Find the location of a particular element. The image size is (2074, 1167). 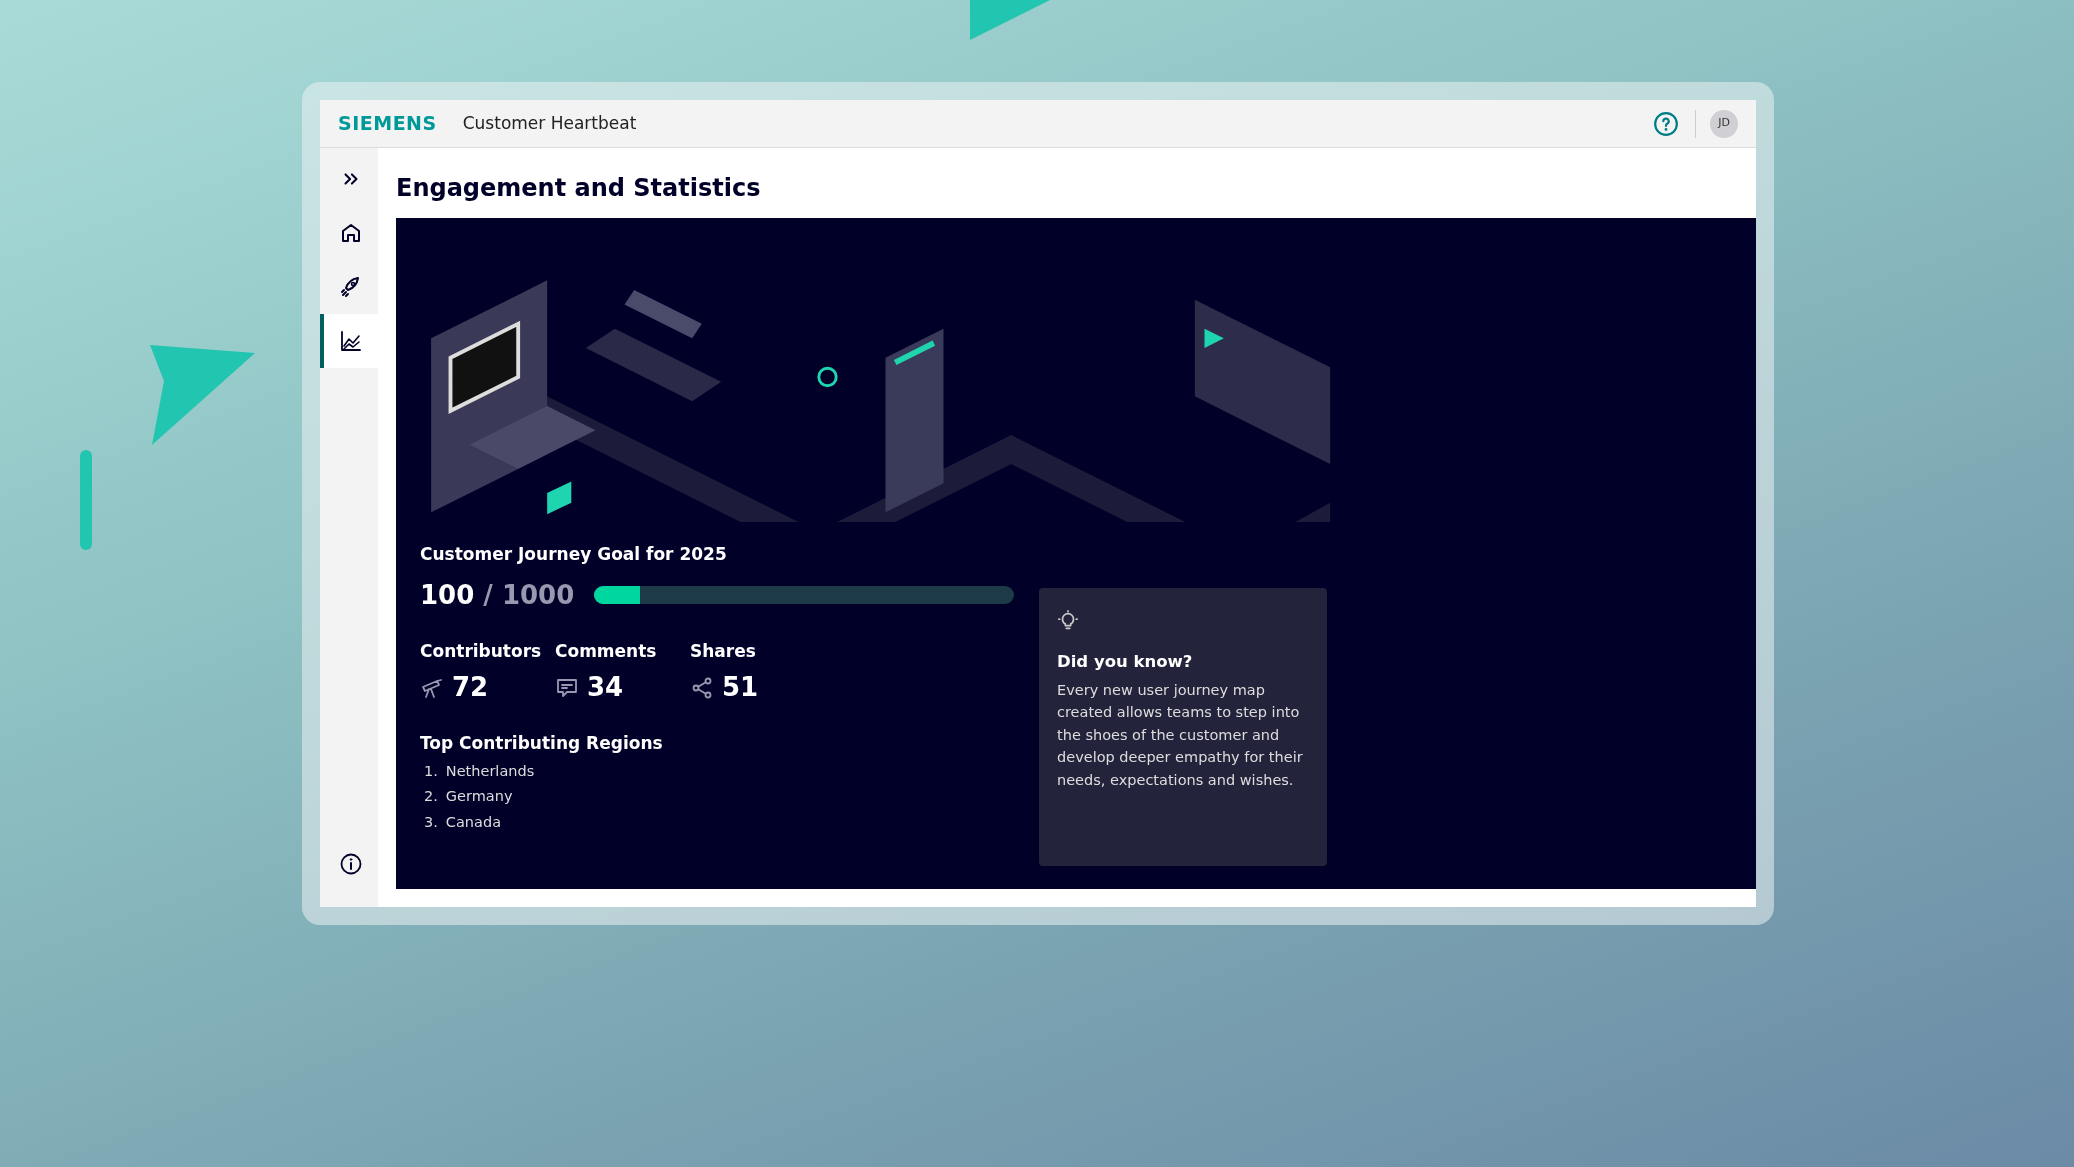

logo-text: SIEMENS is located at coordinates (387, 124).